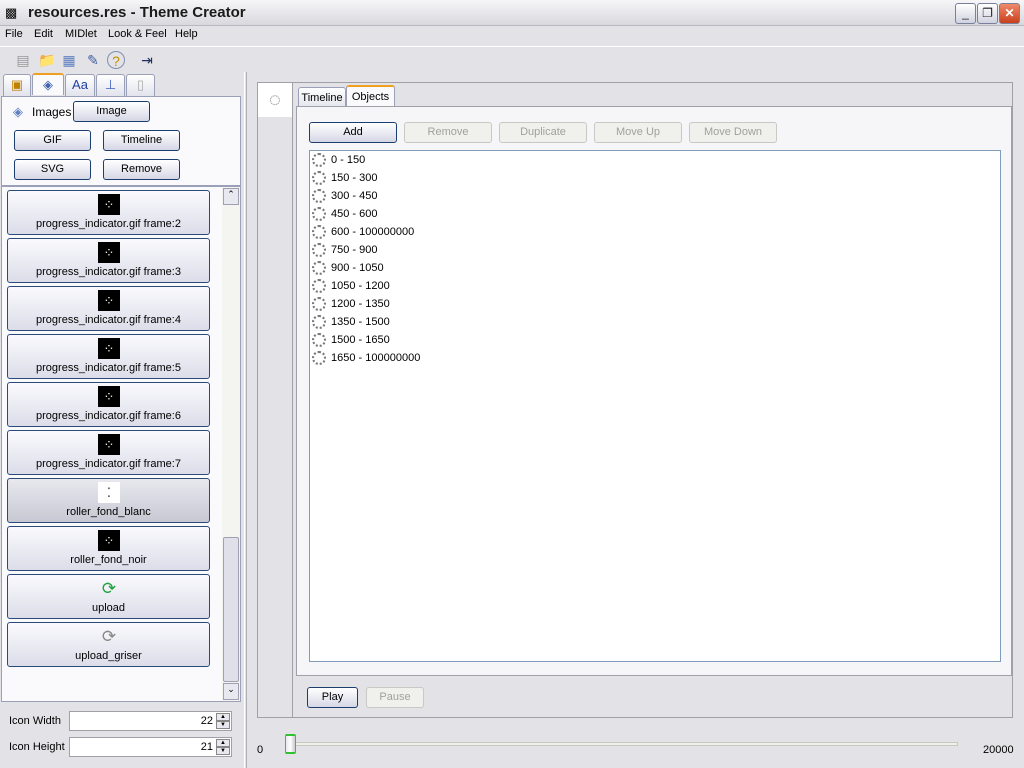 Image resolution: width=1024 pixels, height=768 pixels. Describe the element at coordinates (47, 60) in the screenshot. I see `open-folder-icon: 📁` at that location.